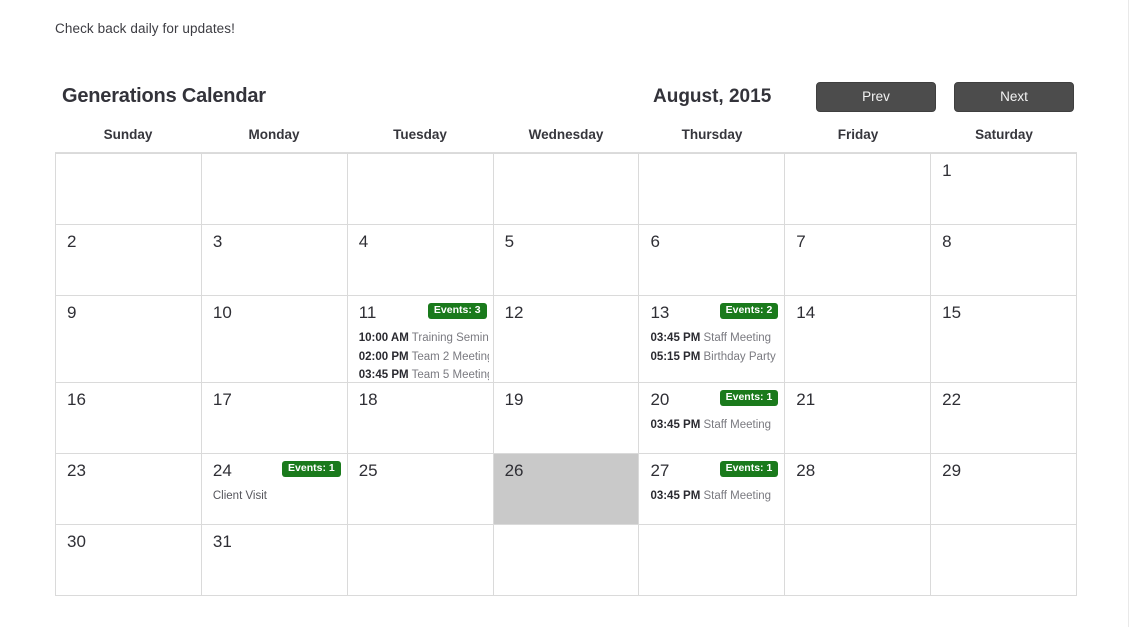 The height and width of the screenshot is (627, 1129). I want to click on day-cell-12: 12, so click(566, 339).